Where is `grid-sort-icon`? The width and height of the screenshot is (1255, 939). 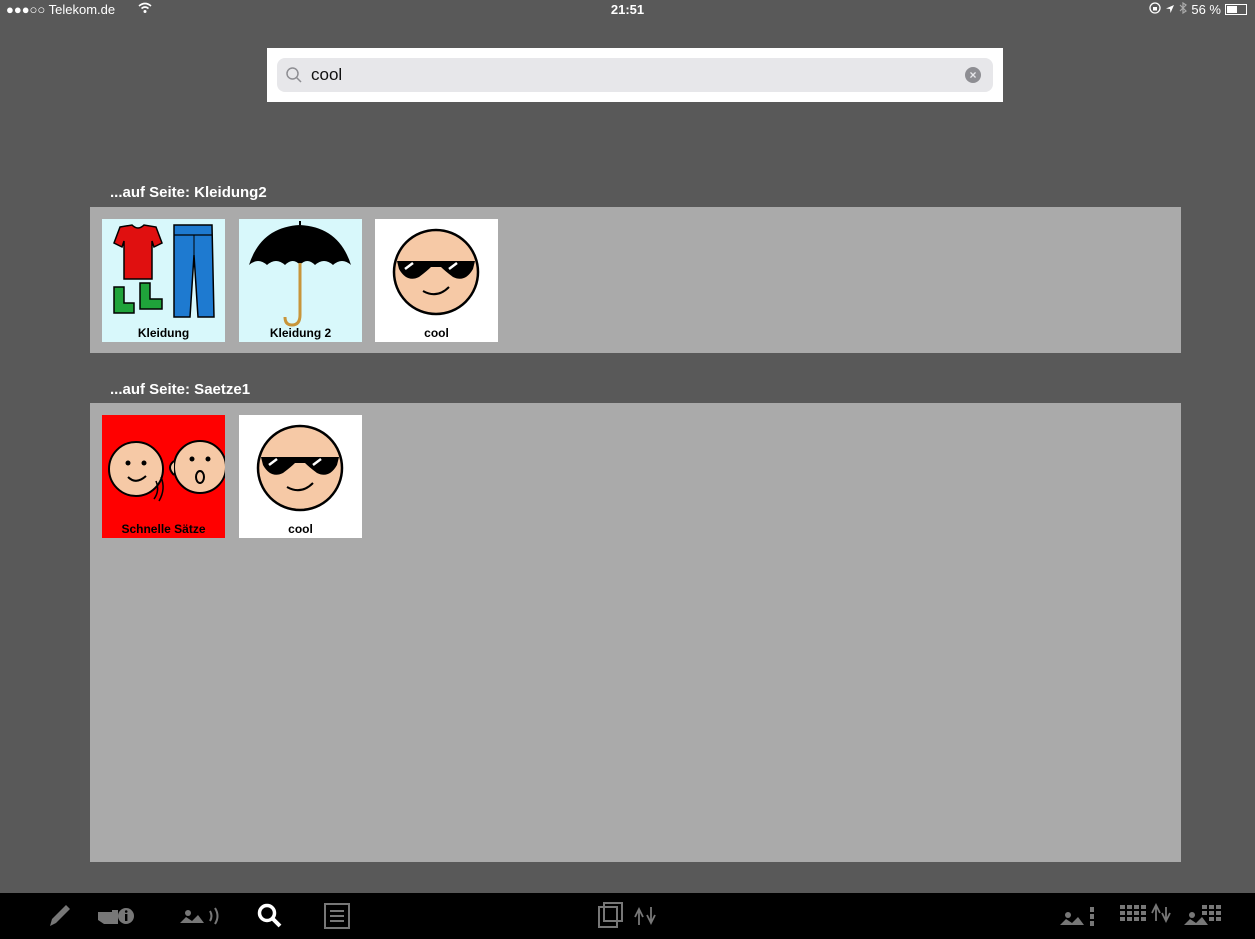 grid-sort-icon is located at coordinates (1146, 916).